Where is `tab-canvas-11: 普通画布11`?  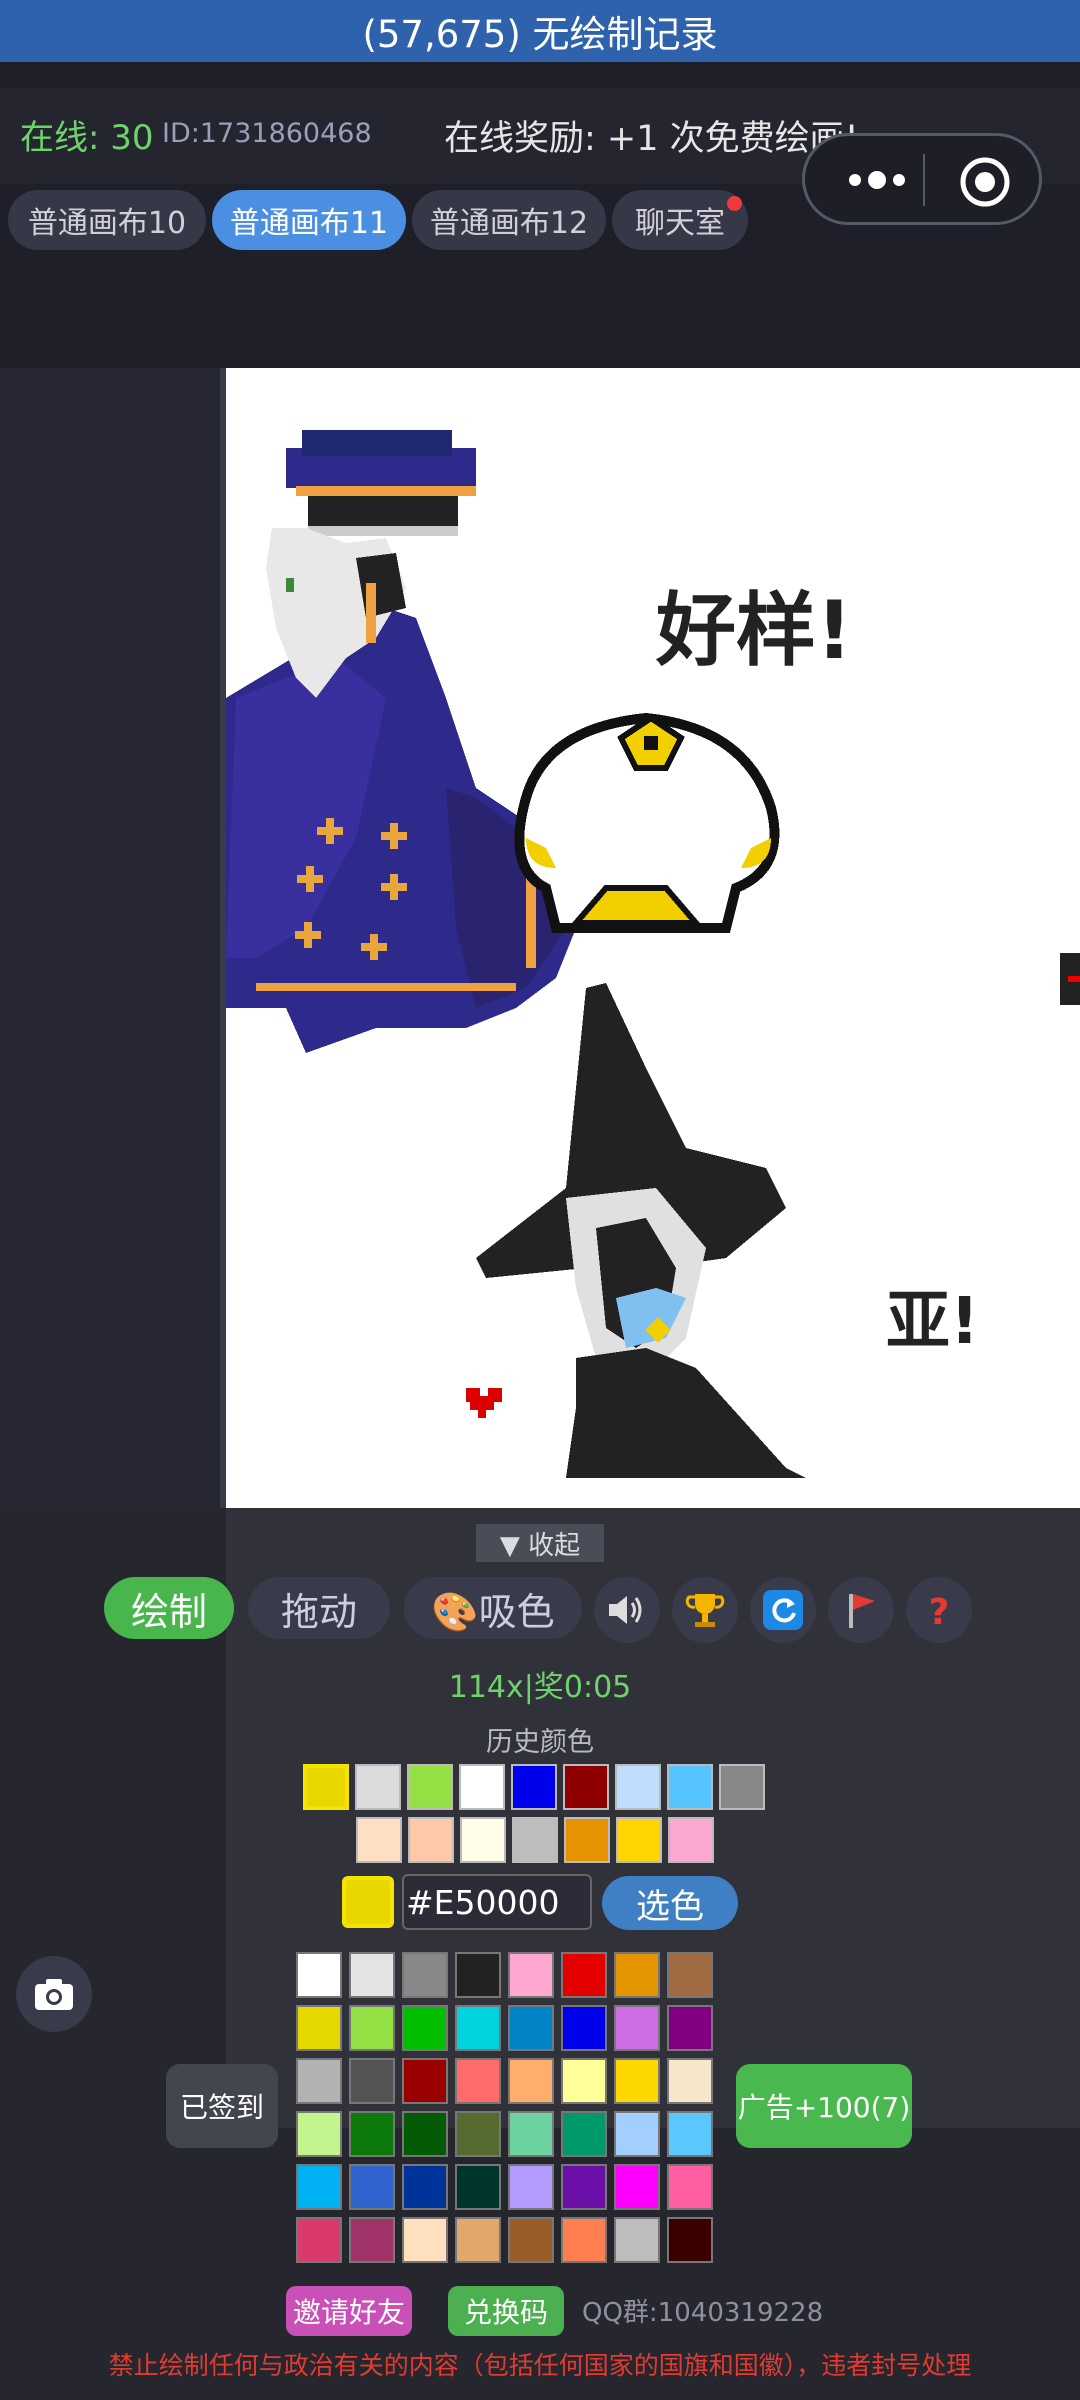
tab-canvas-11: 普通画布11 is located at coordinates (309, 220).